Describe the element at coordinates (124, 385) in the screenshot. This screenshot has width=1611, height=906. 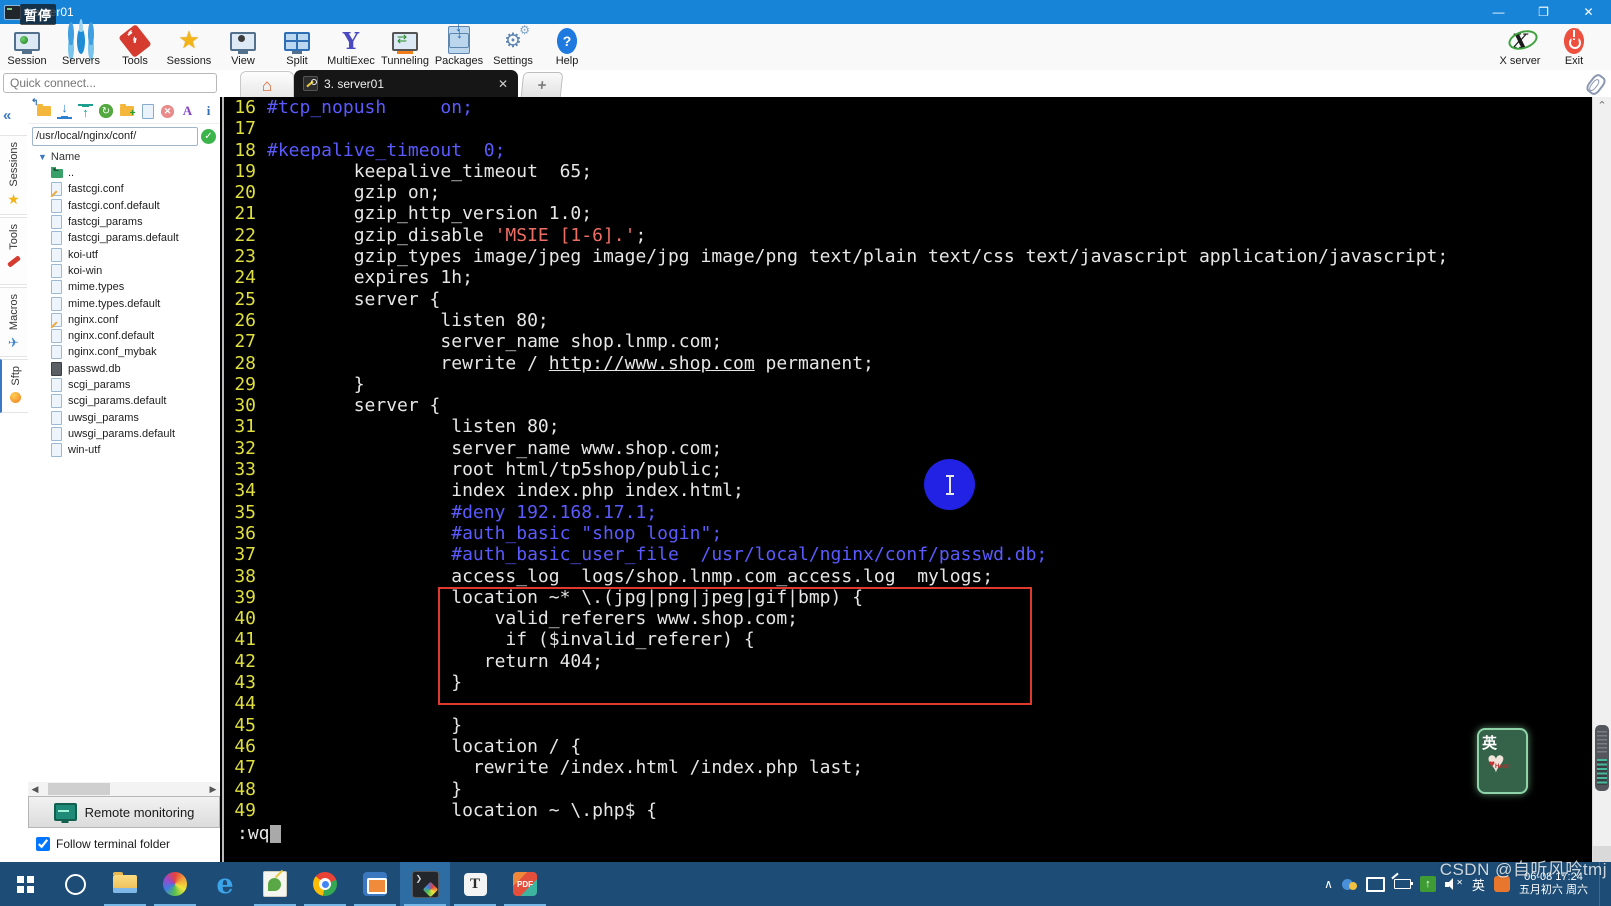
I see `file-row: scgi_params` at that location.